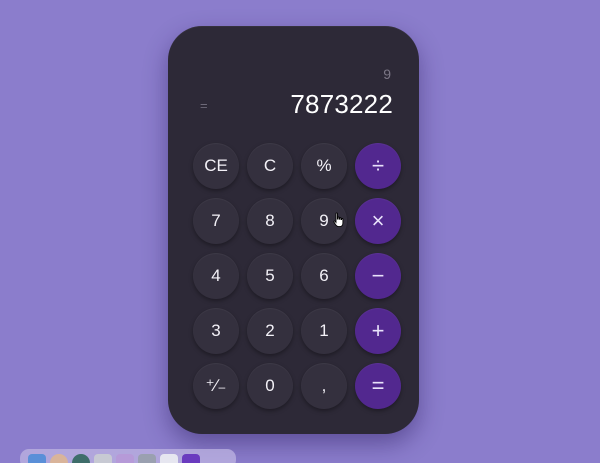 The height and width of the screenshot is (463, 600). What do you see at coordinates (59, 458) in the screenshot?
I see `avatar-icon` at bounding box center [59, 458].